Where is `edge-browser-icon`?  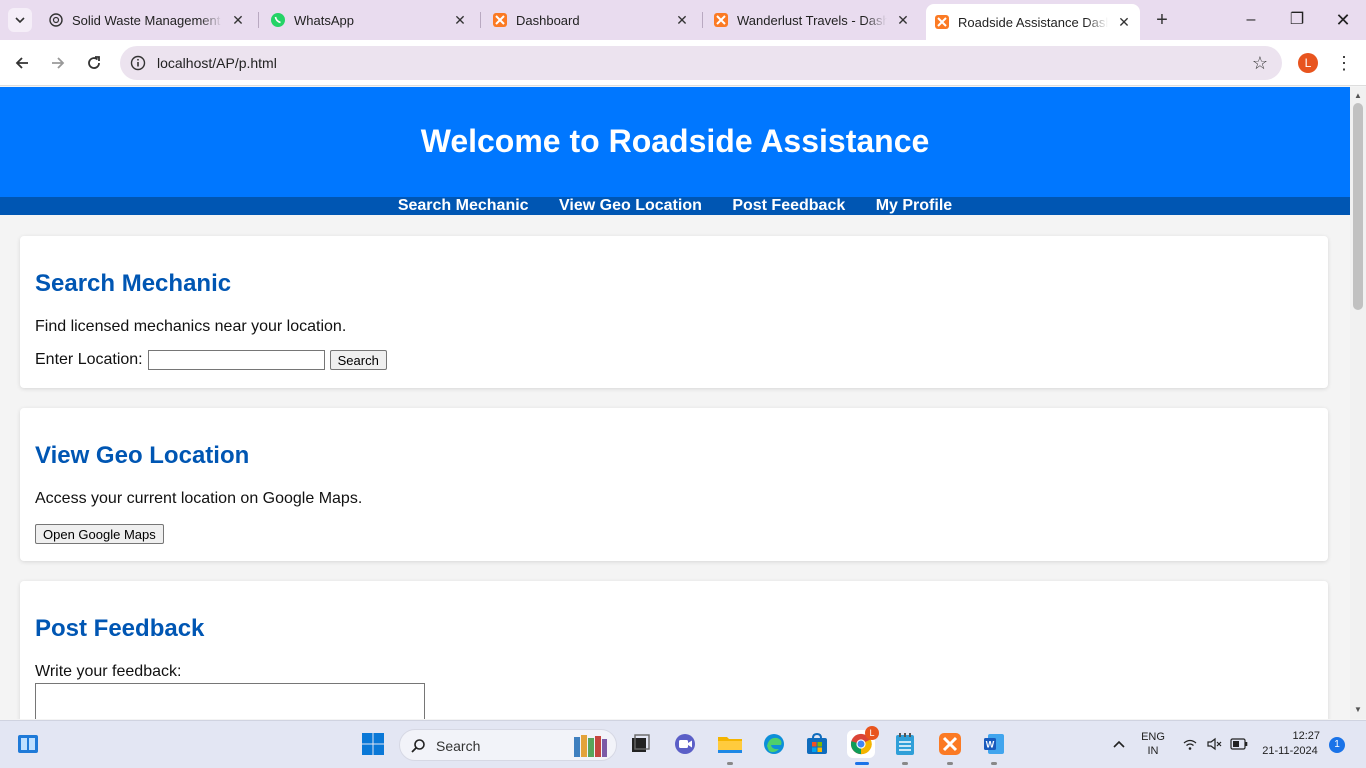 edge-browser-icon is located at coordinates (774, 744).